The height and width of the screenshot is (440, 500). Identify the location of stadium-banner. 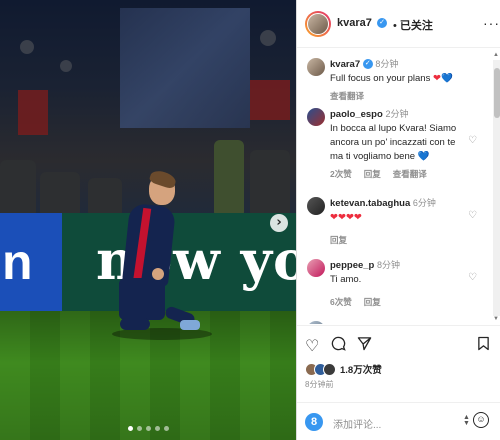
(185, 68).